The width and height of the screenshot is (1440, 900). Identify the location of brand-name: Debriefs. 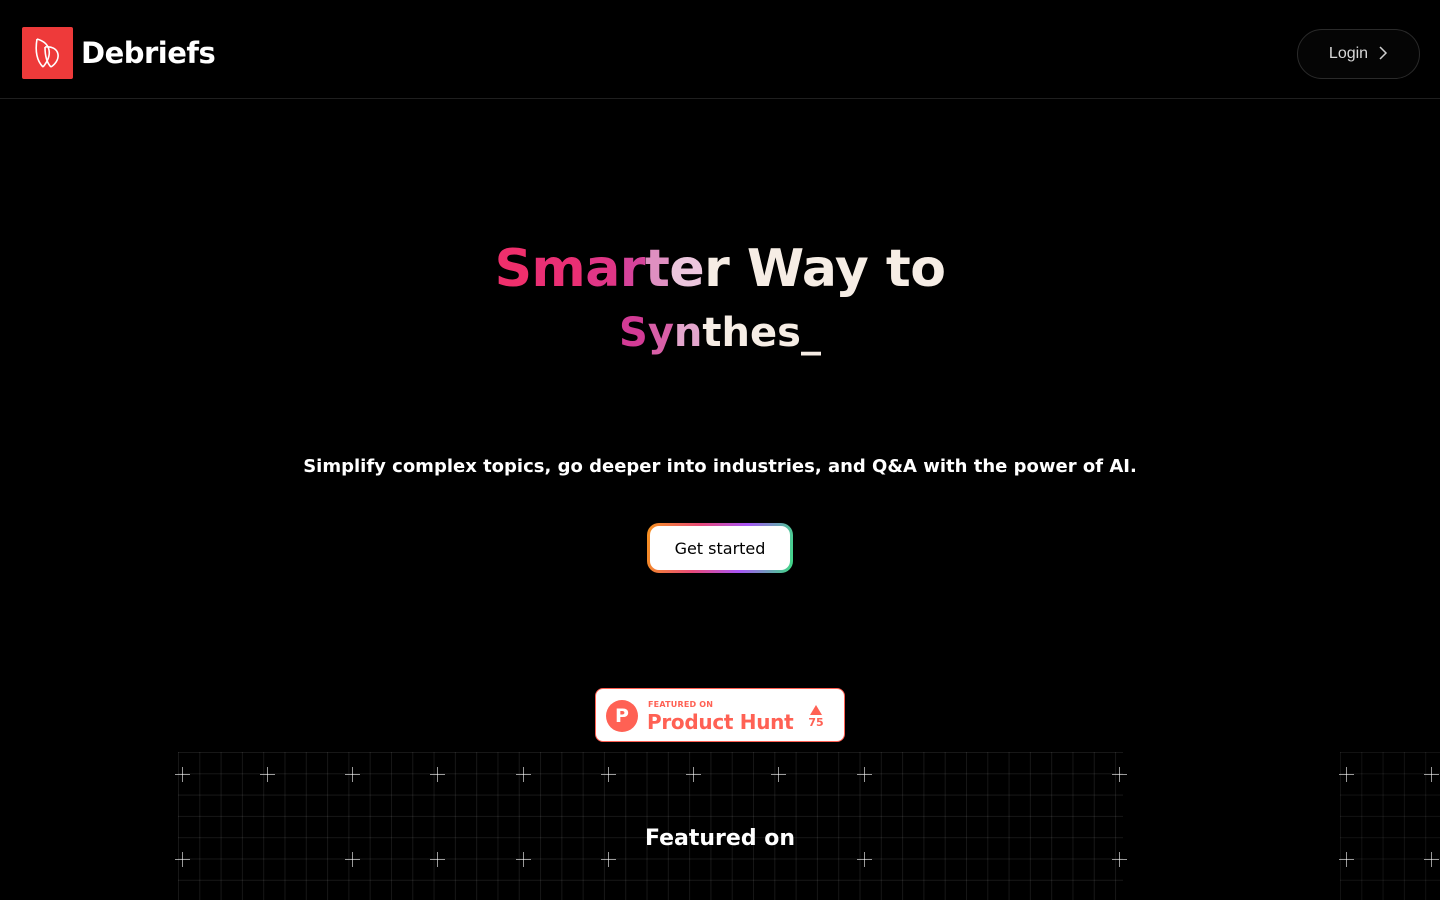
(148, 53).